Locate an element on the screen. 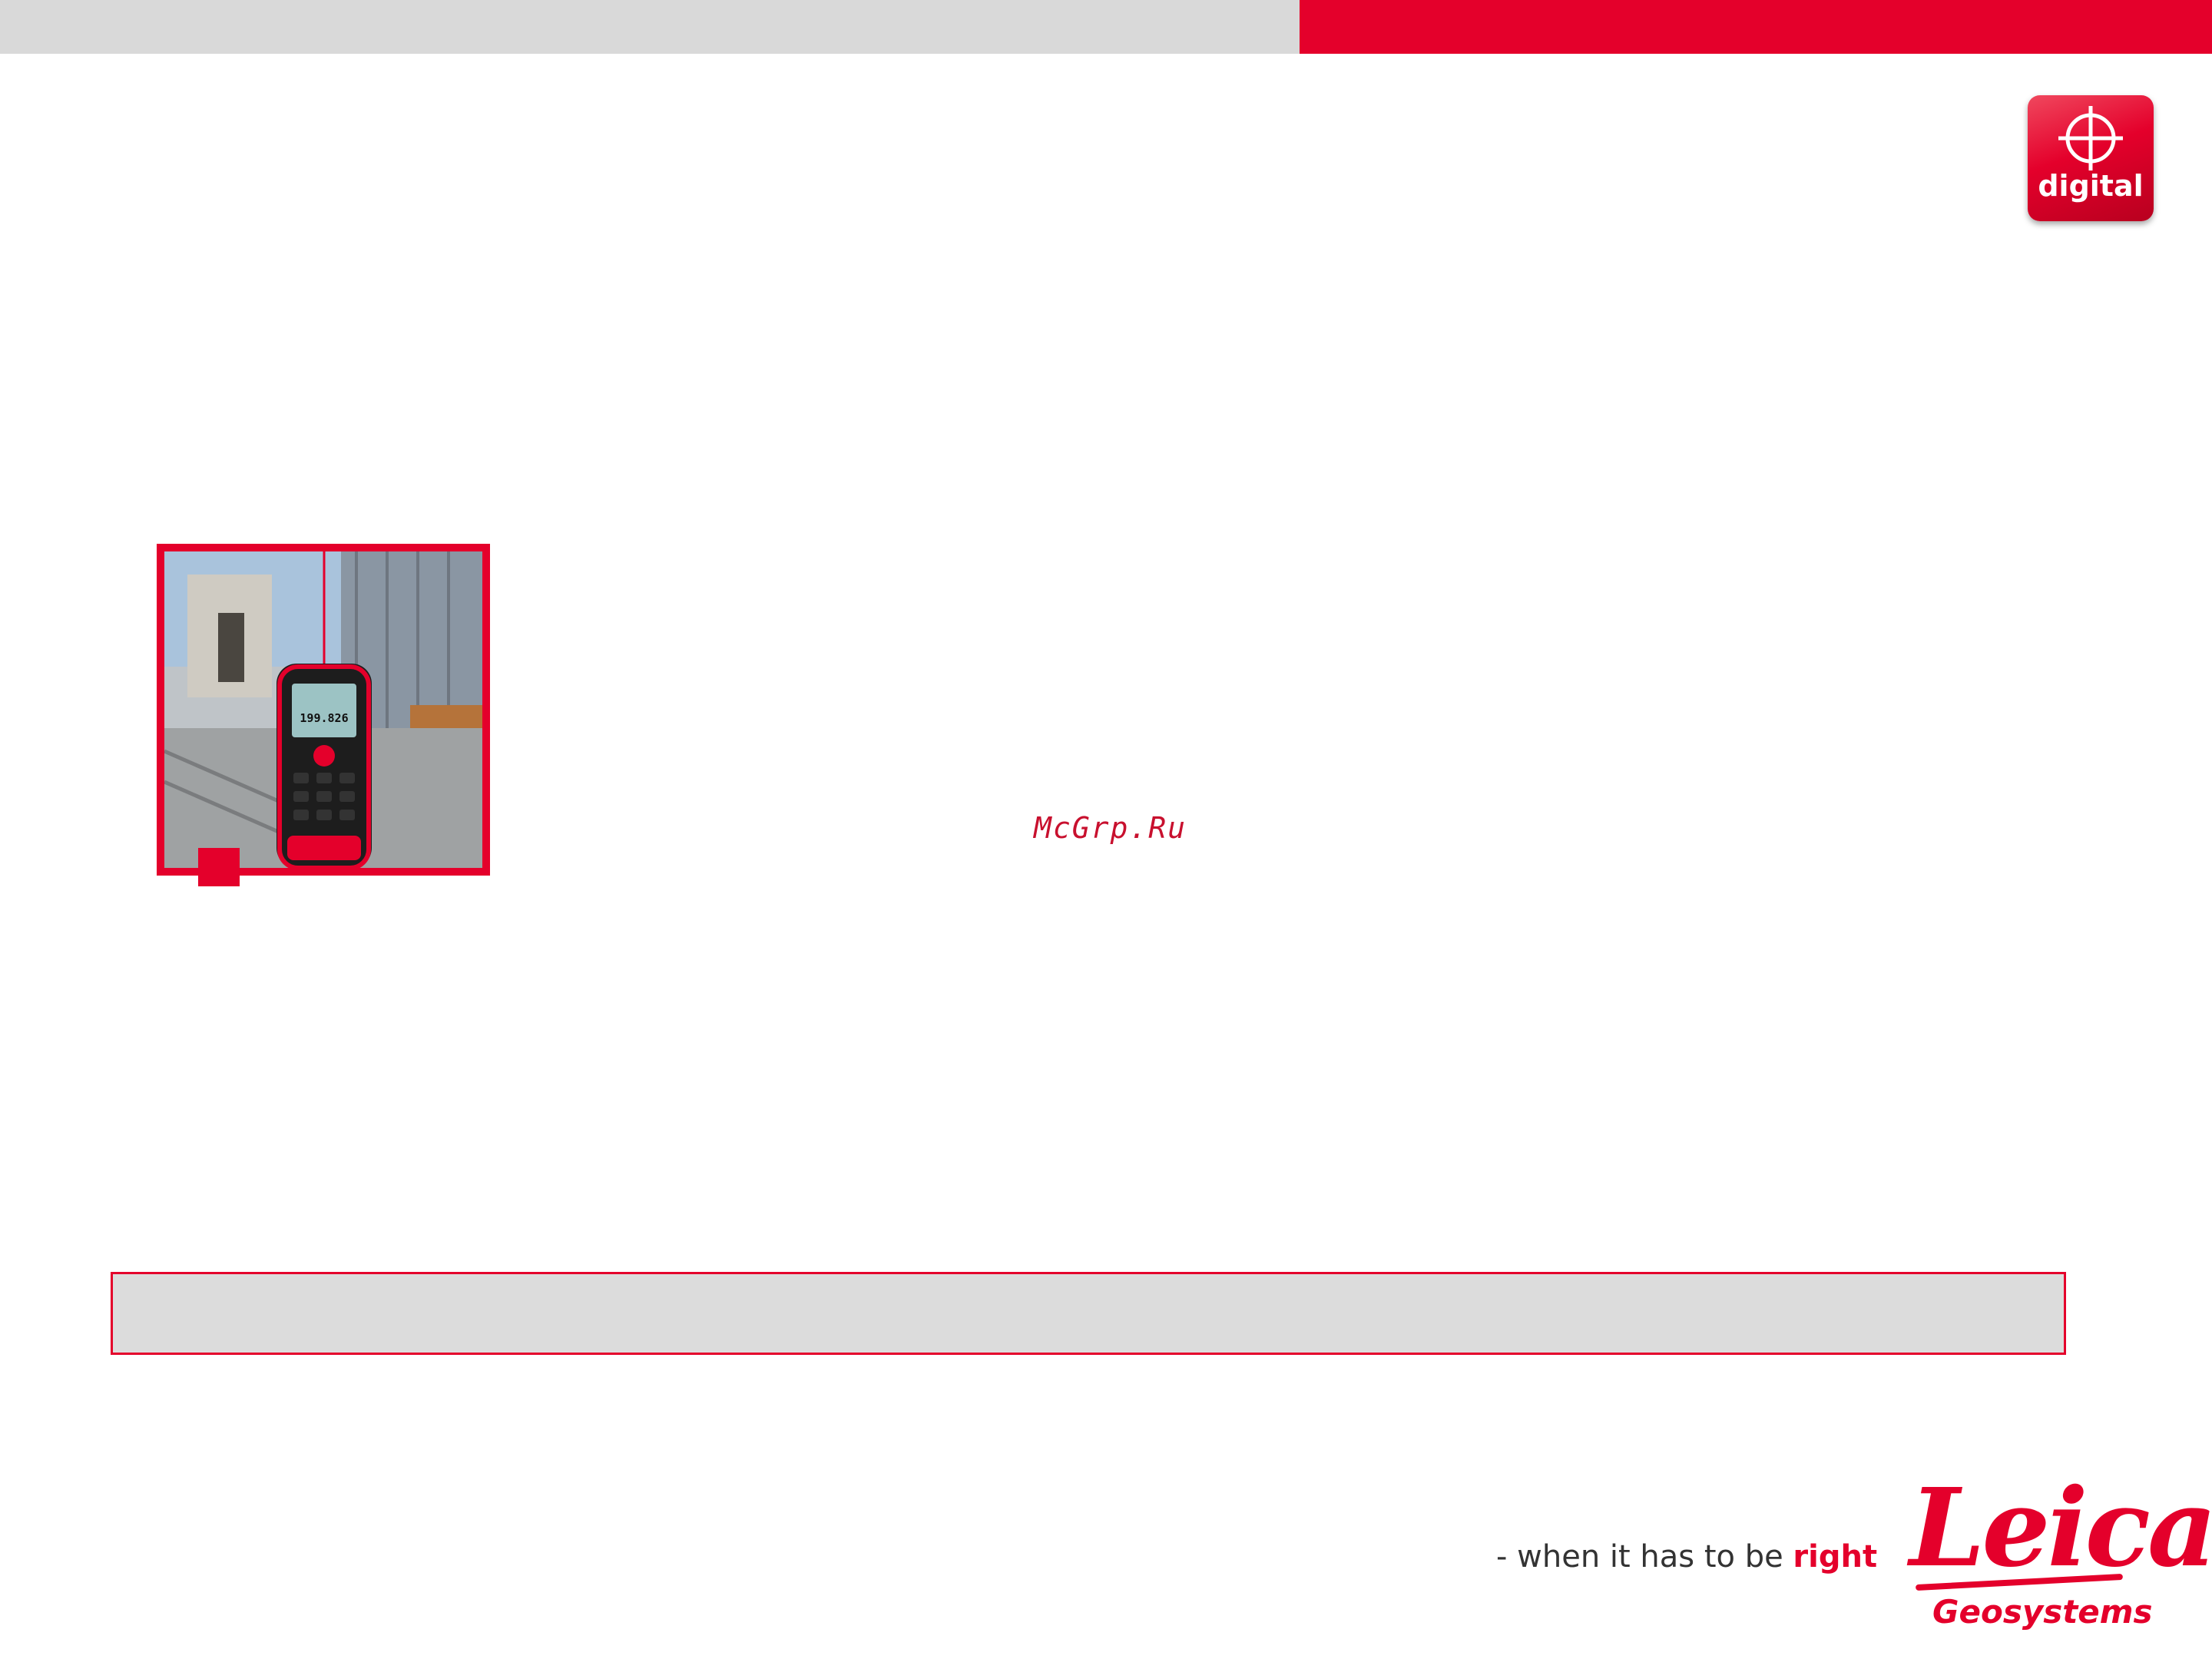 Image resolution: width=2212 pixels, height=1659 pixels. tagline-emphasis: right is located at coordinates (1835, 1557).